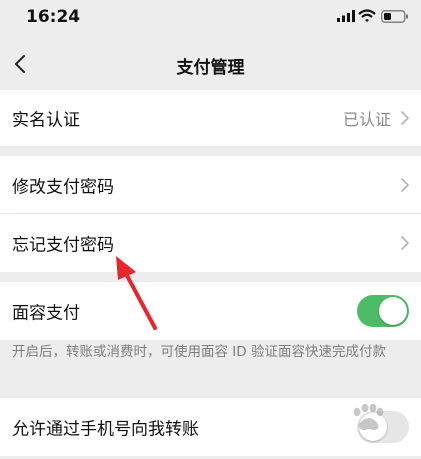 Image resolution: width=421 pixels, height=459 pixels. What do you see at coordinates (63, 187) in the screenshot?
I see `row-label: 修改支付密码` at bounding box center [63, 187].